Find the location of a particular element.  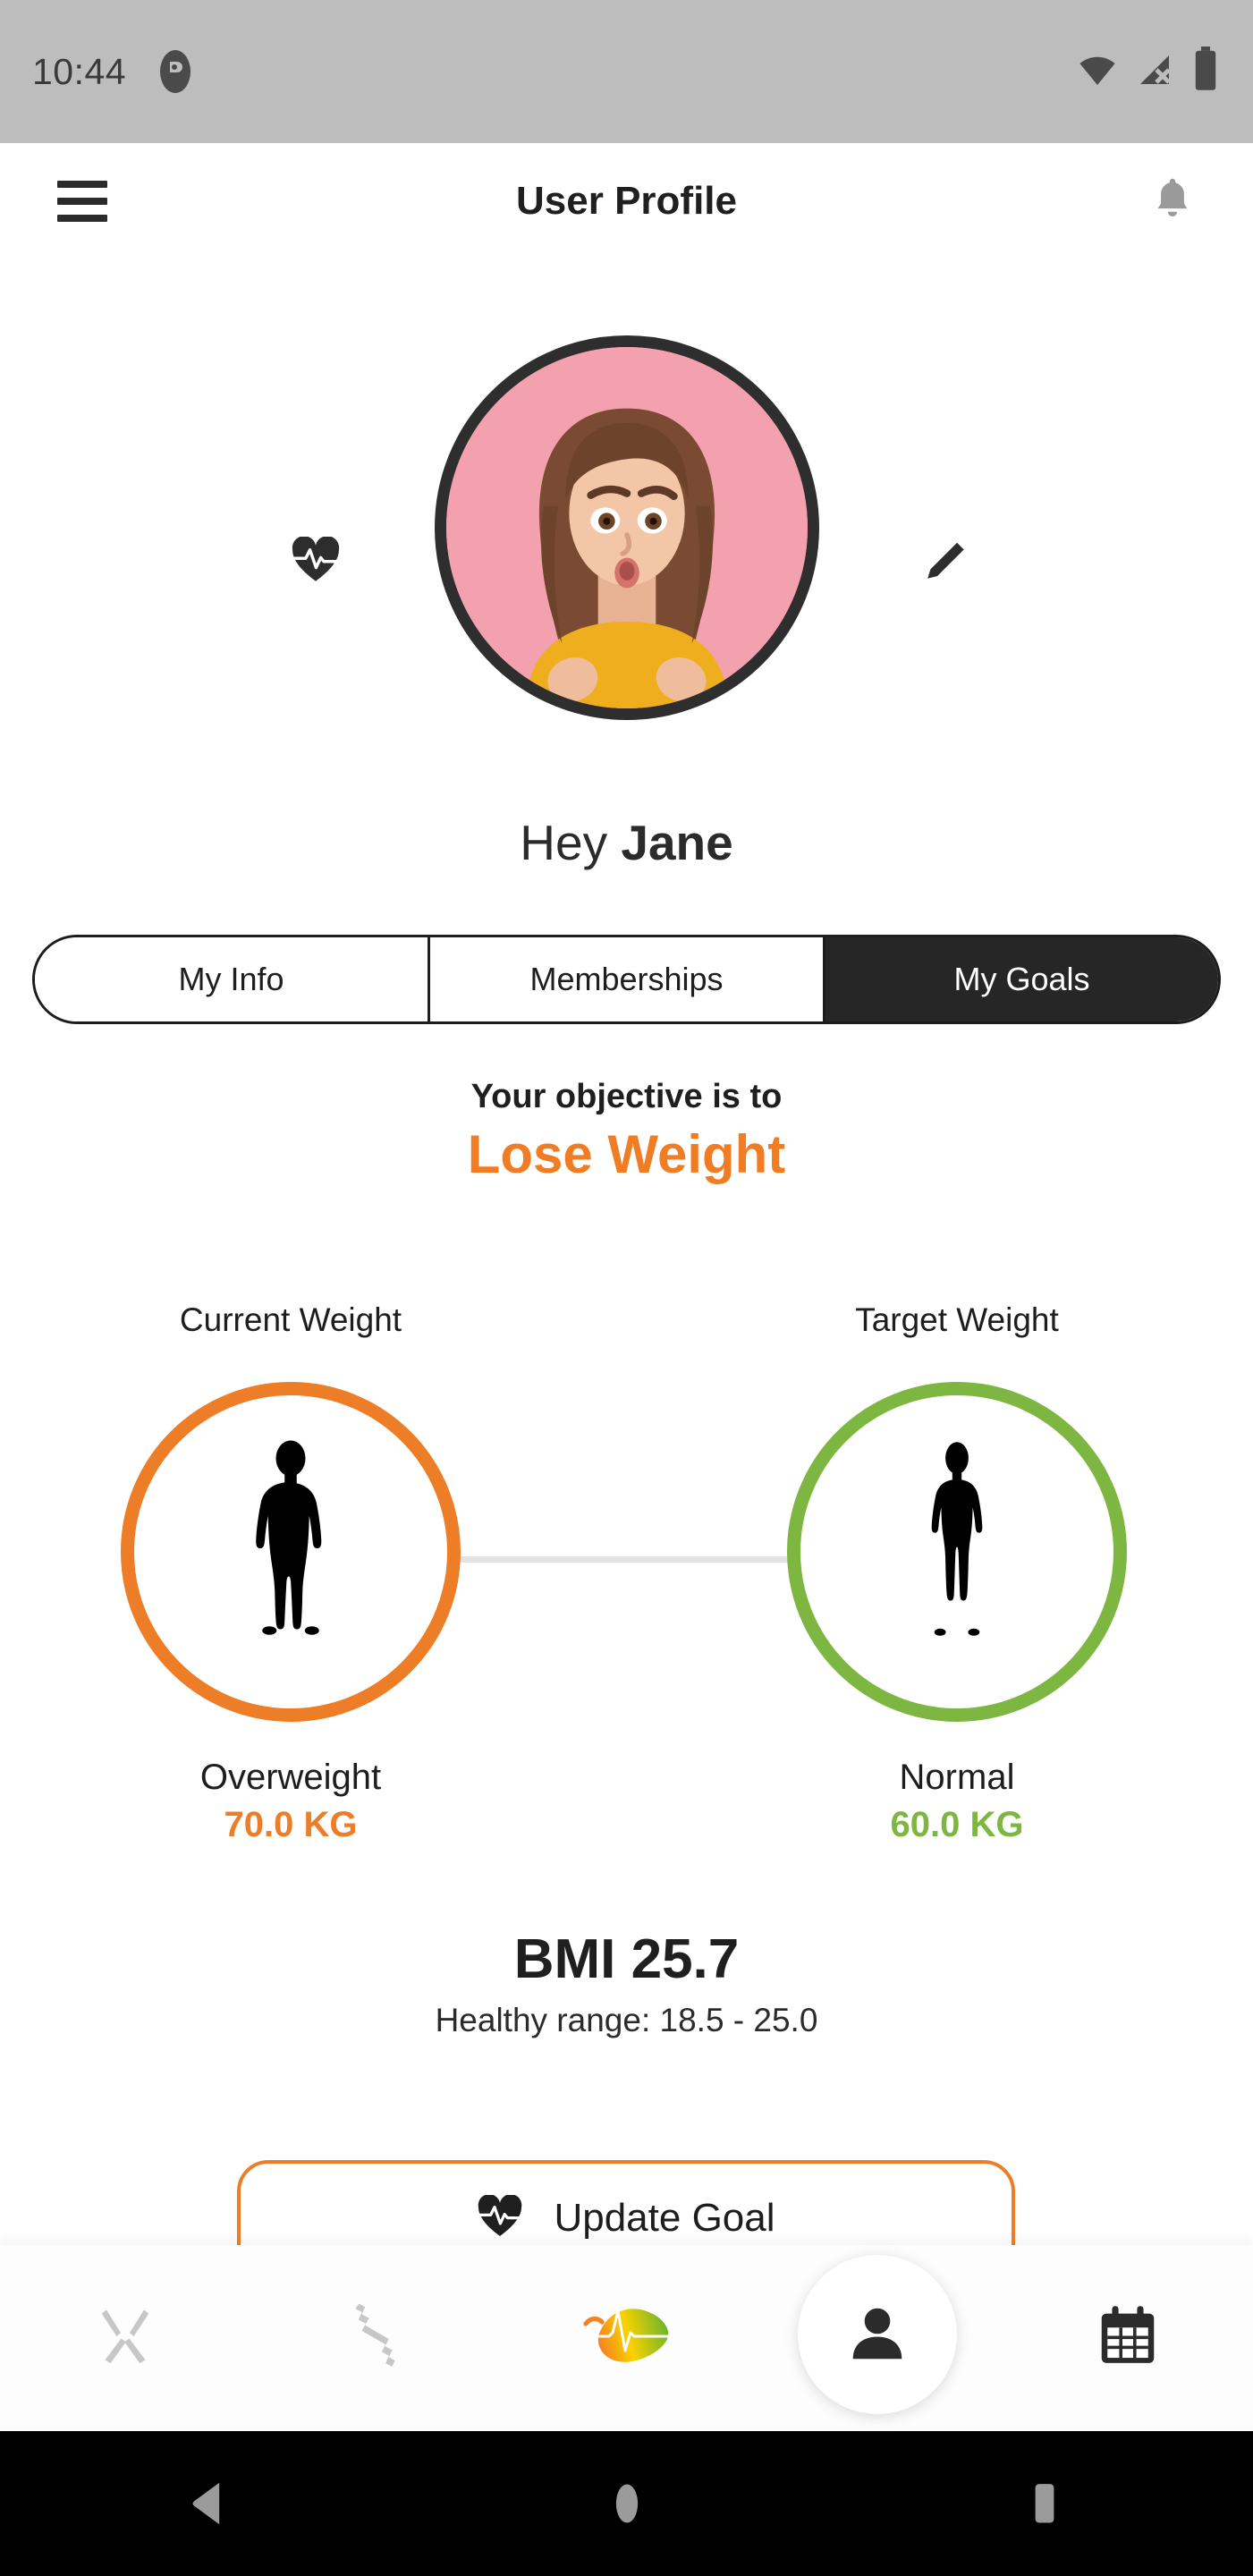

nav-item-workout is located at coordinates (375, 2338).